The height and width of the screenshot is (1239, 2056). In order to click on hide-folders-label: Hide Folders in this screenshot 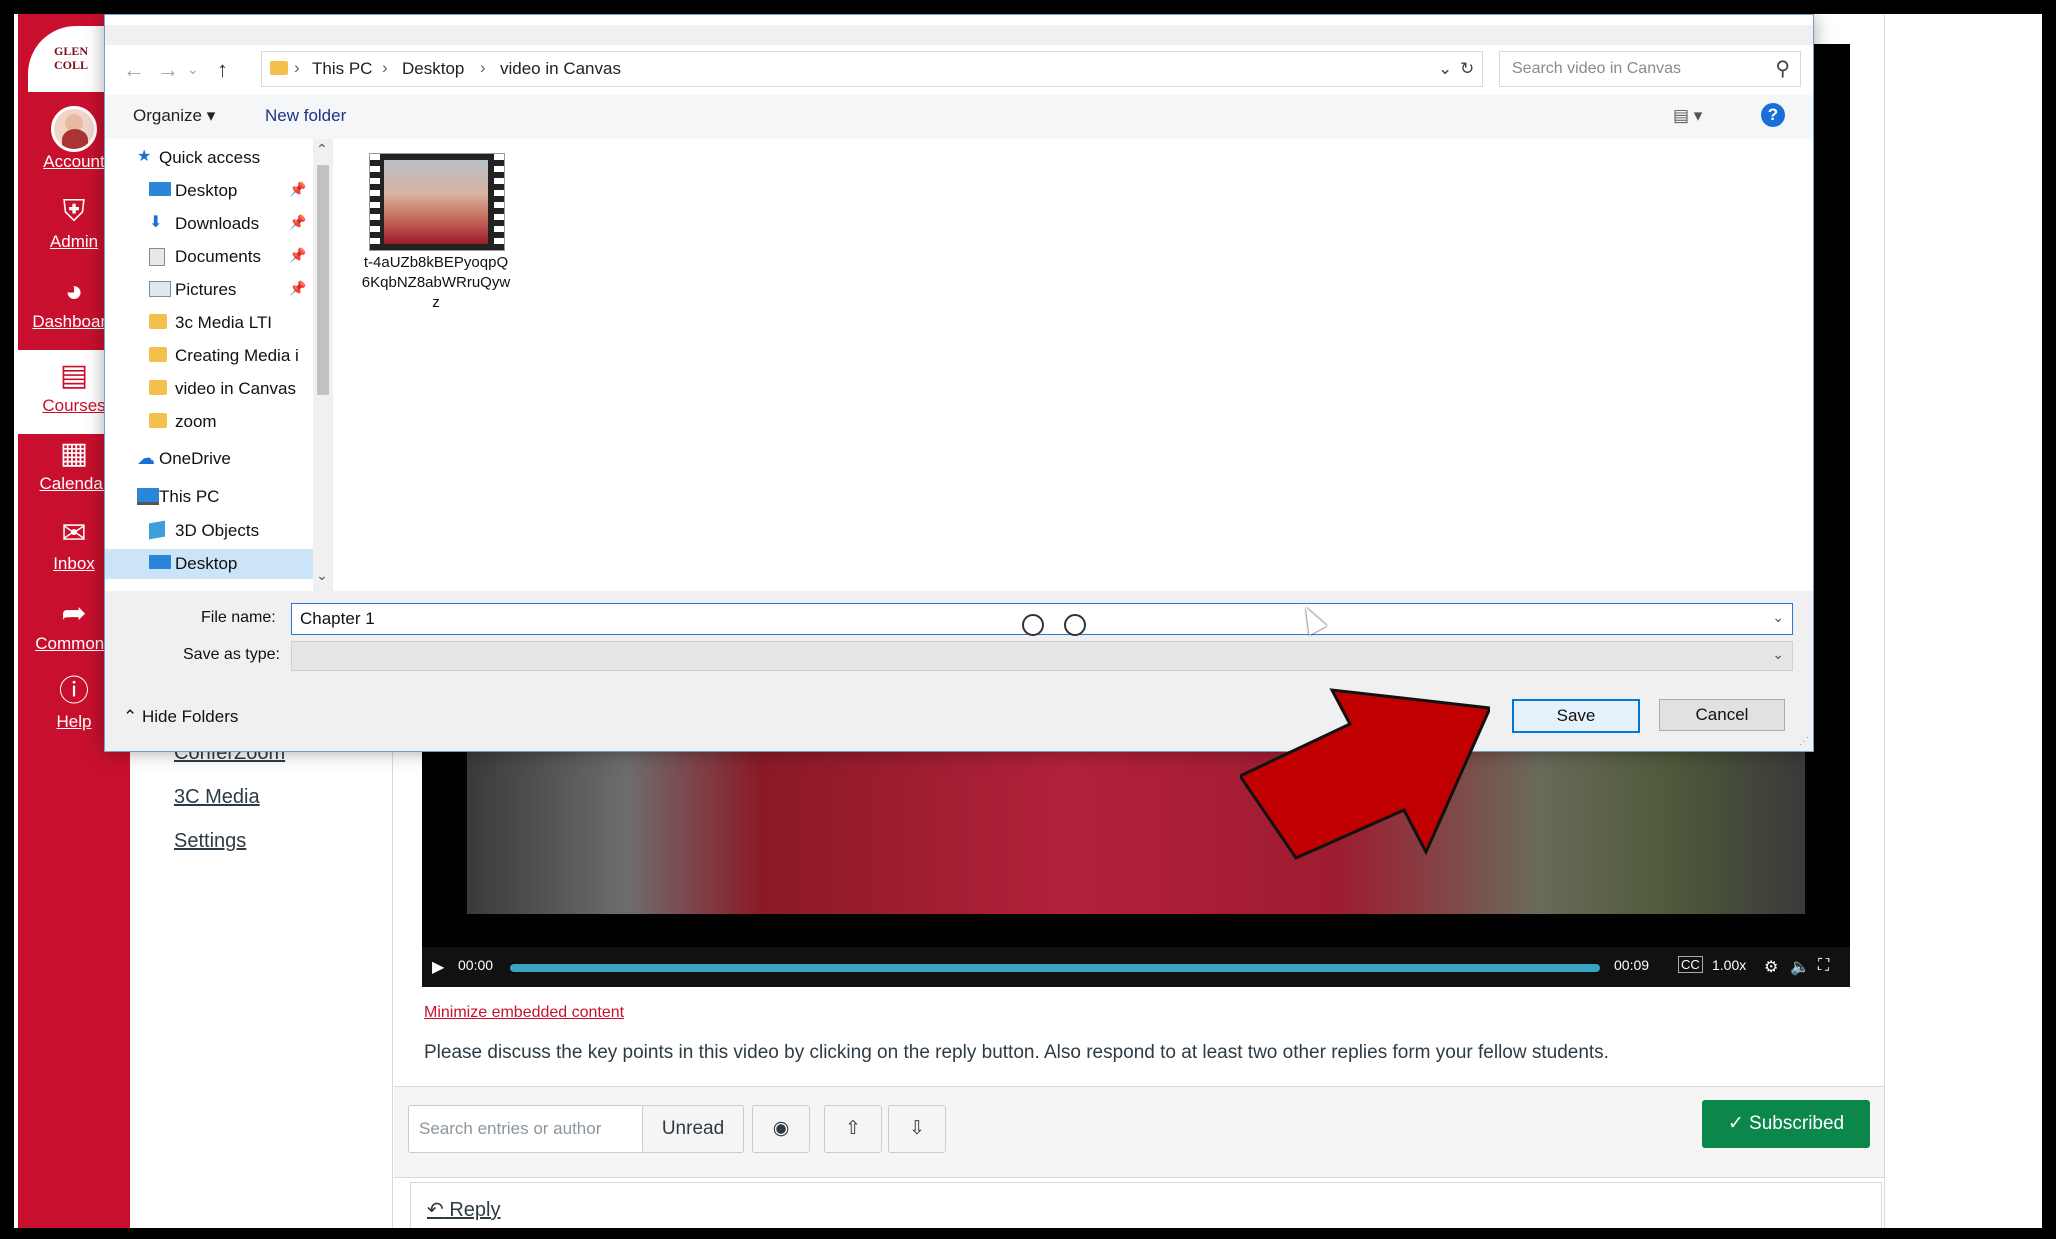, I will do `click(190, 716)`.